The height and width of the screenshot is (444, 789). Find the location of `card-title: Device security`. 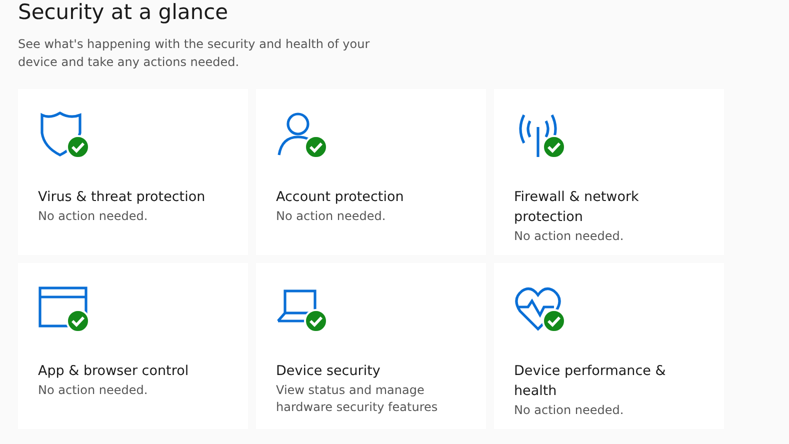

card-title: Device security is located at coordinates (329, 371).